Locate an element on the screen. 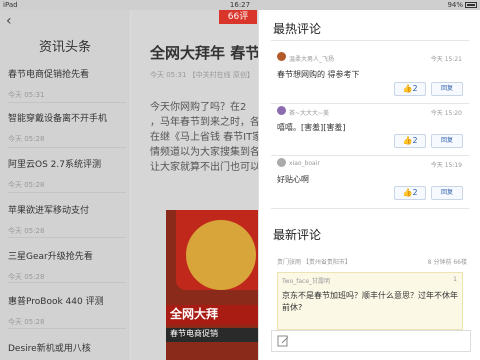  comment-time: 今天 15:21 is located at coordinates (446, 59).